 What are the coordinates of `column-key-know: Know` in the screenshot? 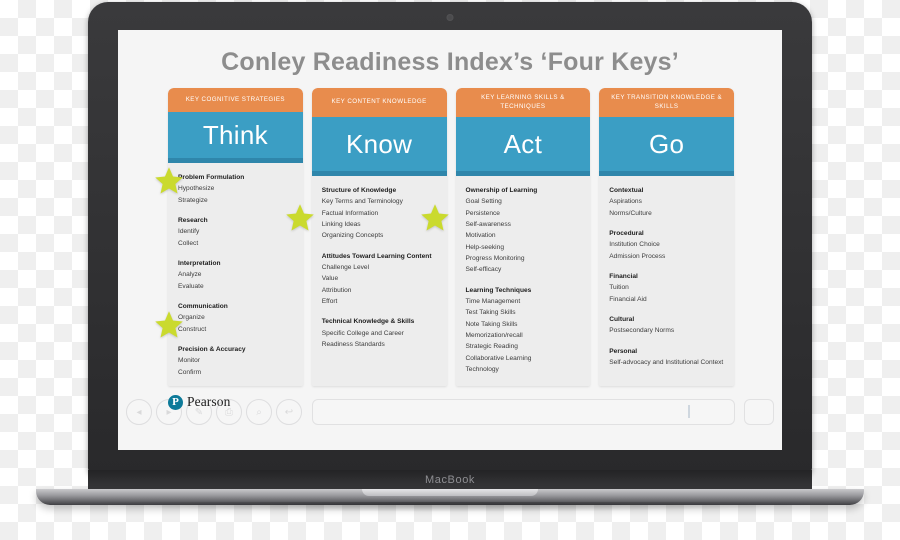 It's located at (379, 146).